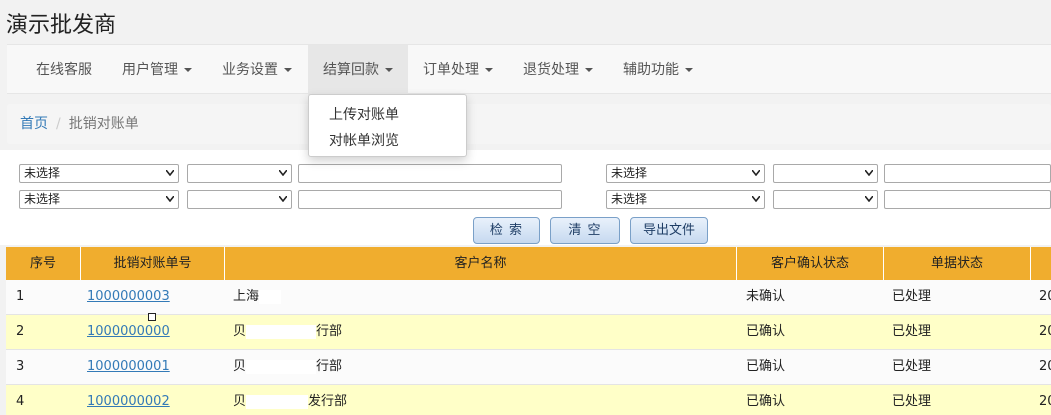  Describe the element at coordinates (506, 230) in the screenshot. I see `search-button: 检 索` at that location.